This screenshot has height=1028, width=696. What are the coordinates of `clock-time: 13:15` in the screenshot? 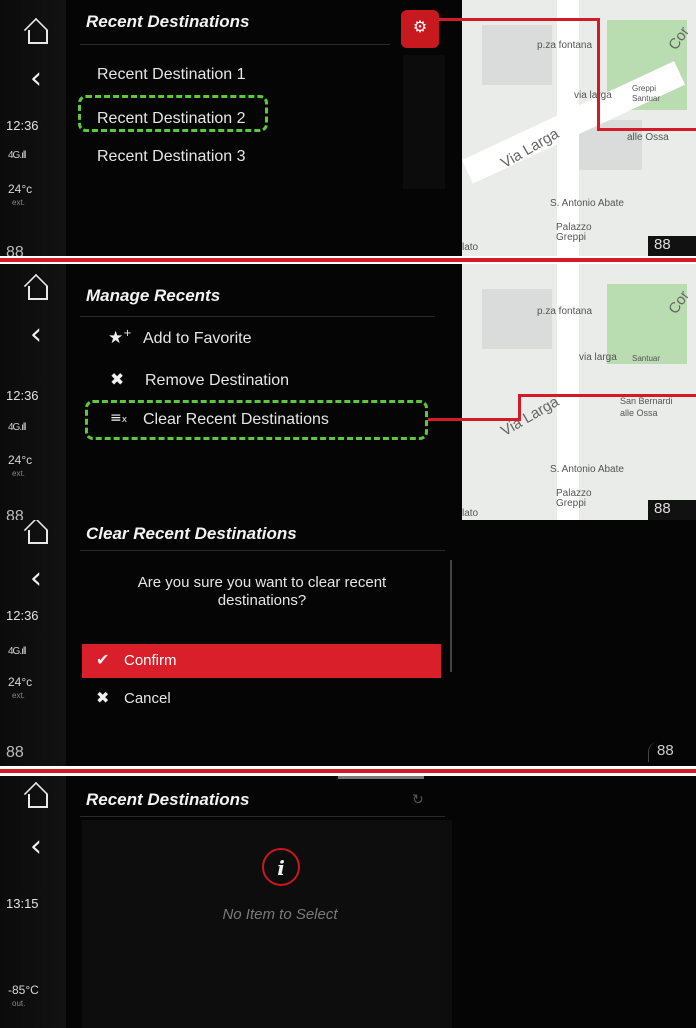 It's located at (22, 903).